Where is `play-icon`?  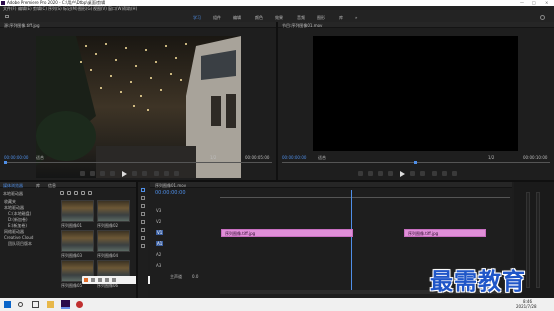 play-icon is located at coordinates (124, 174).